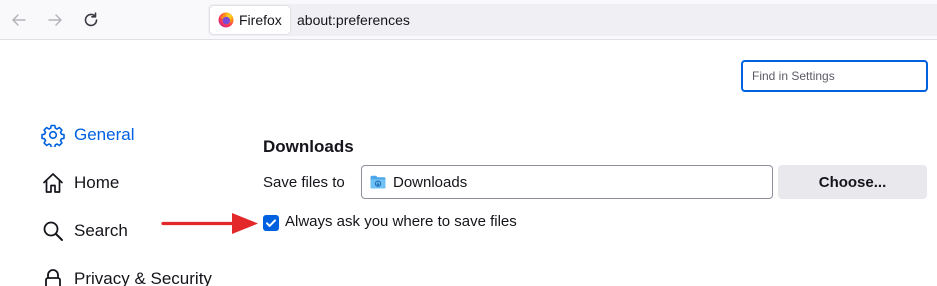 Image resolution: width=937 pixels, height=286 pixels. What do you see at coordinates (53, 231) in the screenshot?
I see `search-icon` at bounding box center [53, 231].